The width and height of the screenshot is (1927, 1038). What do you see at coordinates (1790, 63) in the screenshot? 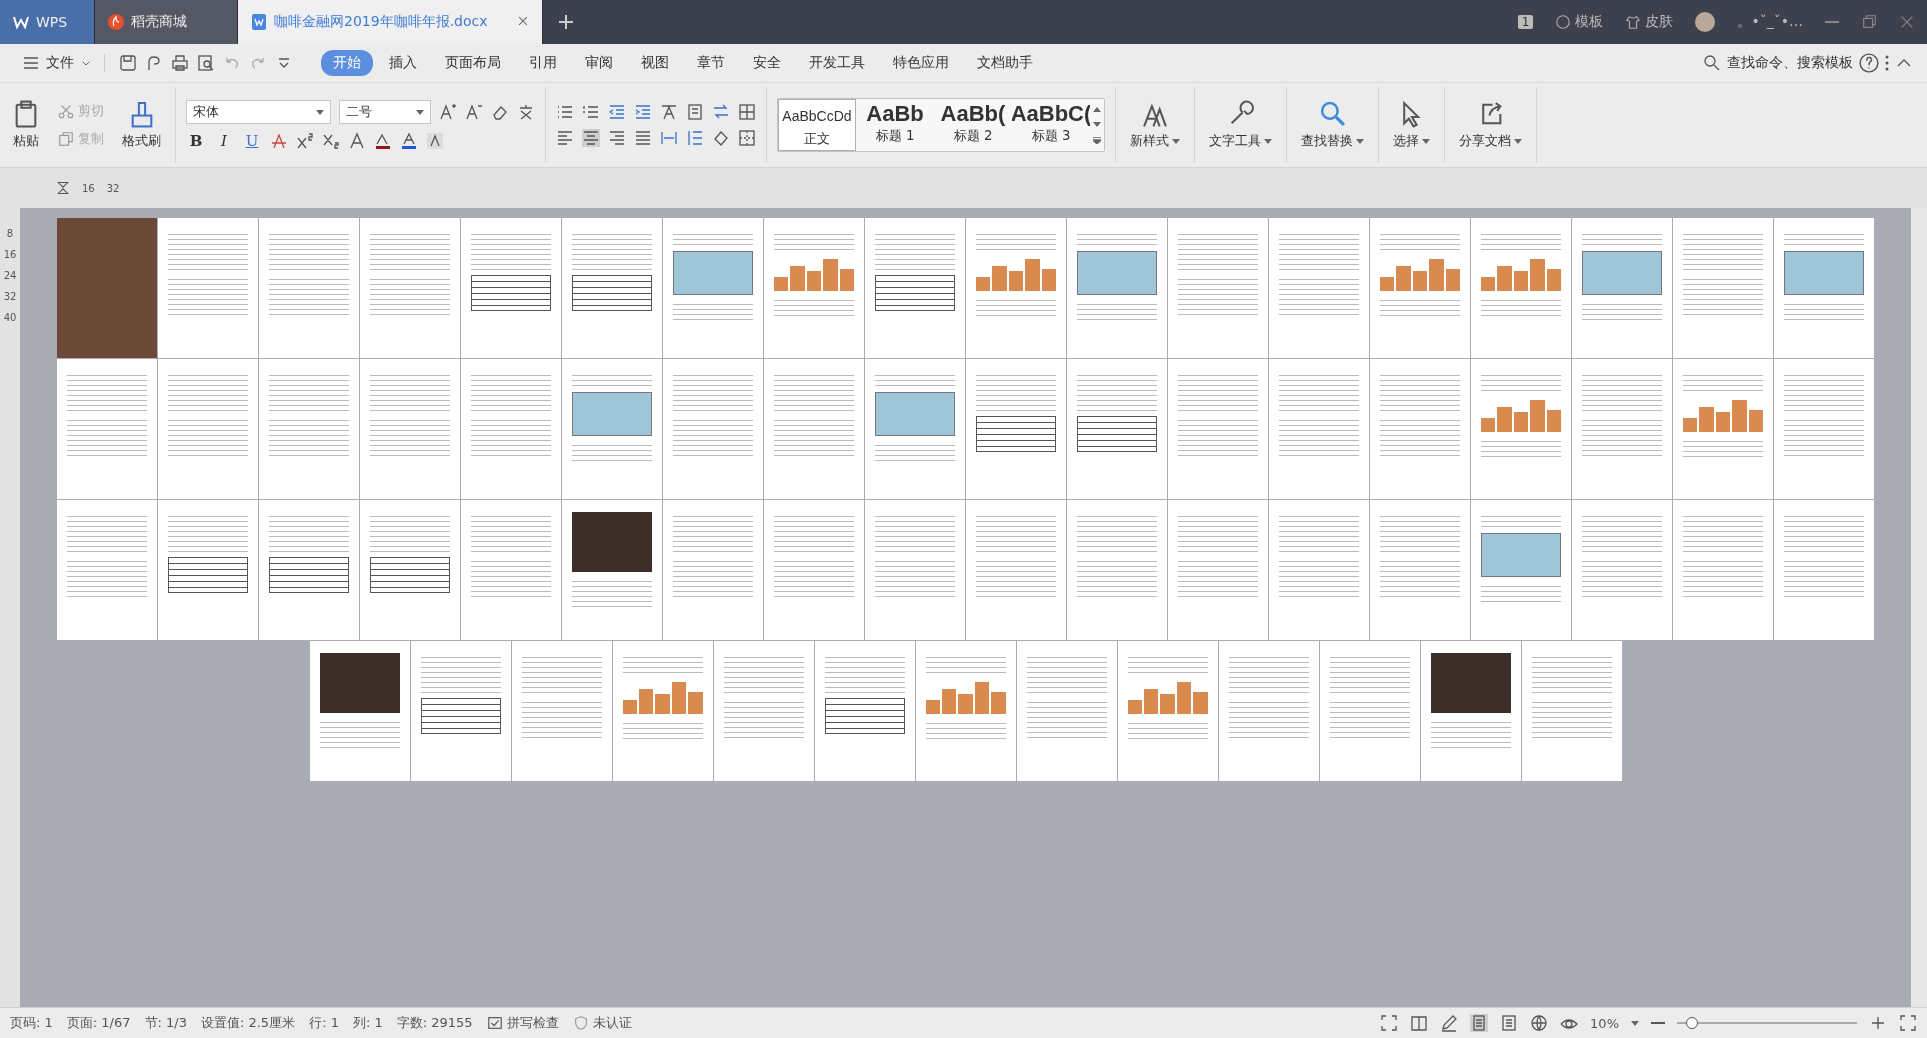
I see `command-search: 查找命令、搜索模板` at bounding box center [1790, 63].